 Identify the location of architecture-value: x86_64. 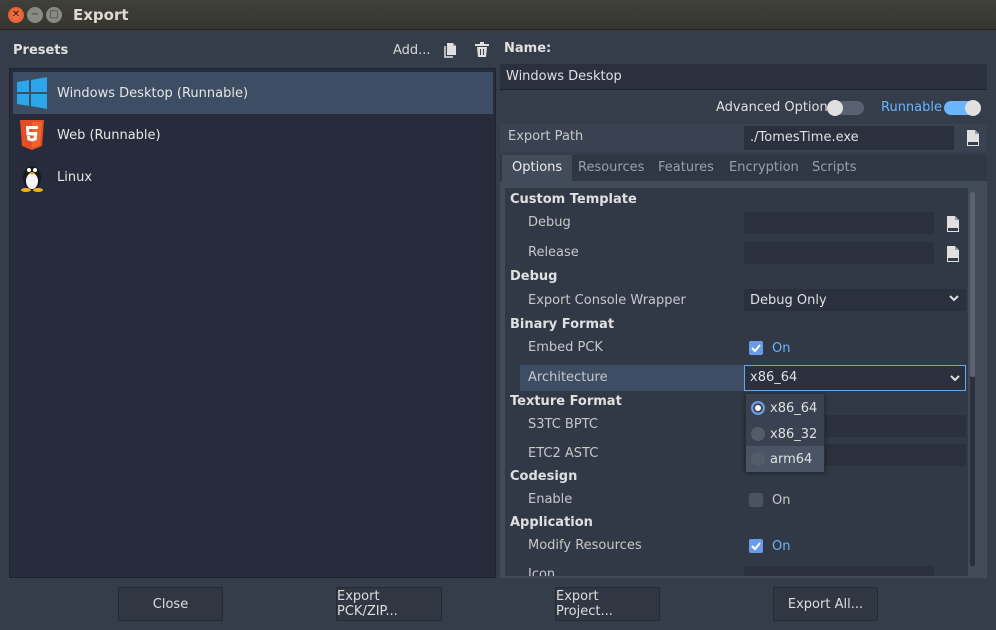
(774, 377).